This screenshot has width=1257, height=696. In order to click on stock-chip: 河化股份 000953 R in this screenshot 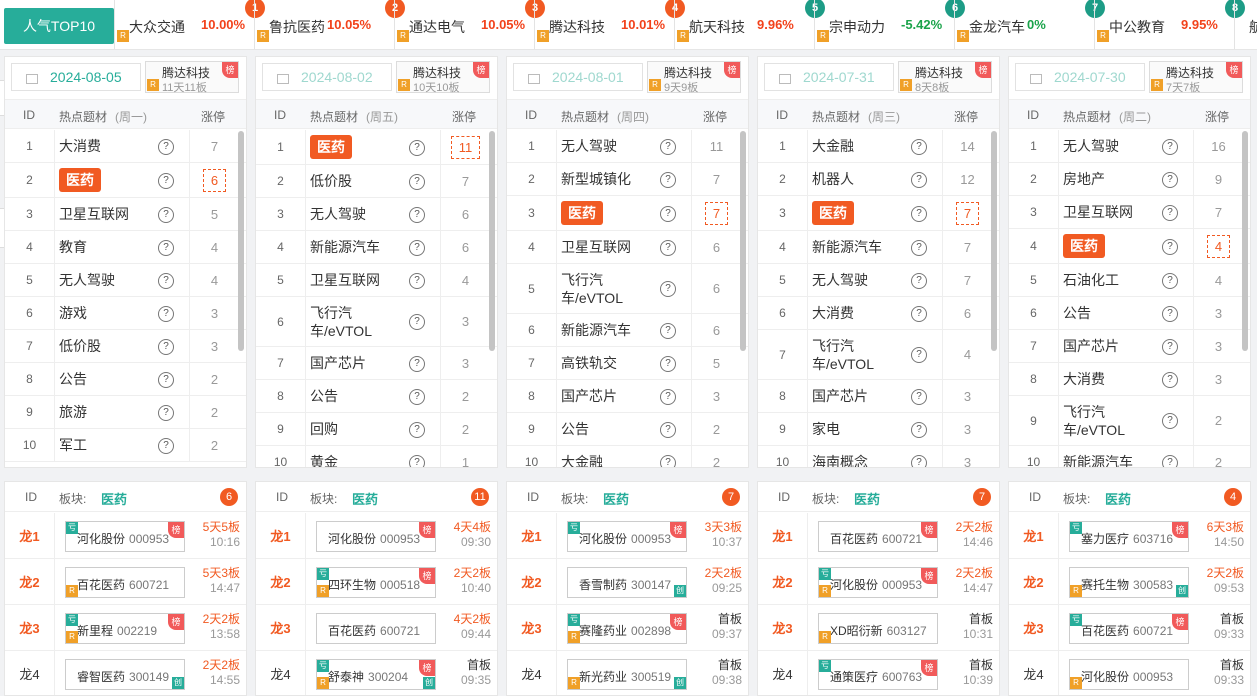, I will do `click(1129, 674)`.